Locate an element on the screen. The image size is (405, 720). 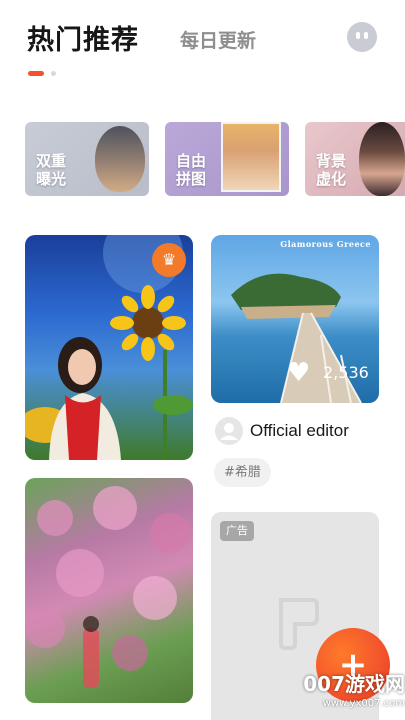
tool-label: 自由拼图 is located at coordinates (191, 170).